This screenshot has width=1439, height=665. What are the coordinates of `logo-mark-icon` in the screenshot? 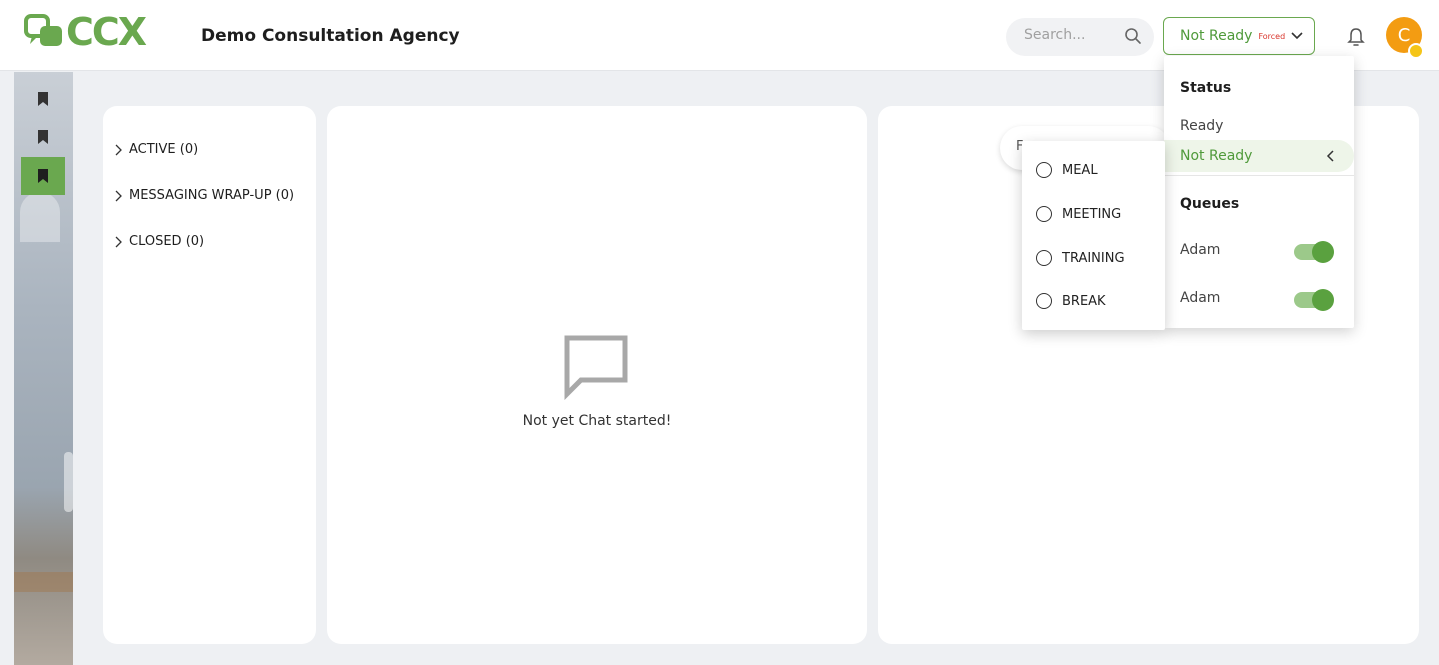 It's located at (43, 30).